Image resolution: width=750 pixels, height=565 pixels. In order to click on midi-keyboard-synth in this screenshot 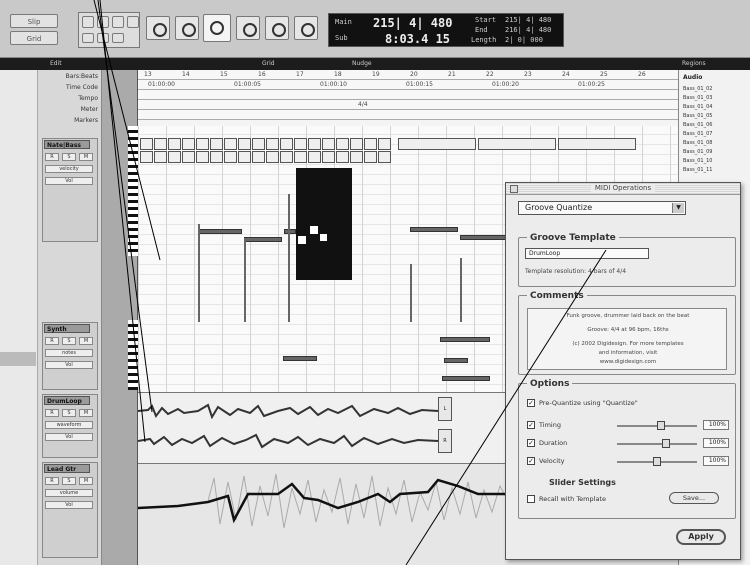, I will do `click(133, 355)`.